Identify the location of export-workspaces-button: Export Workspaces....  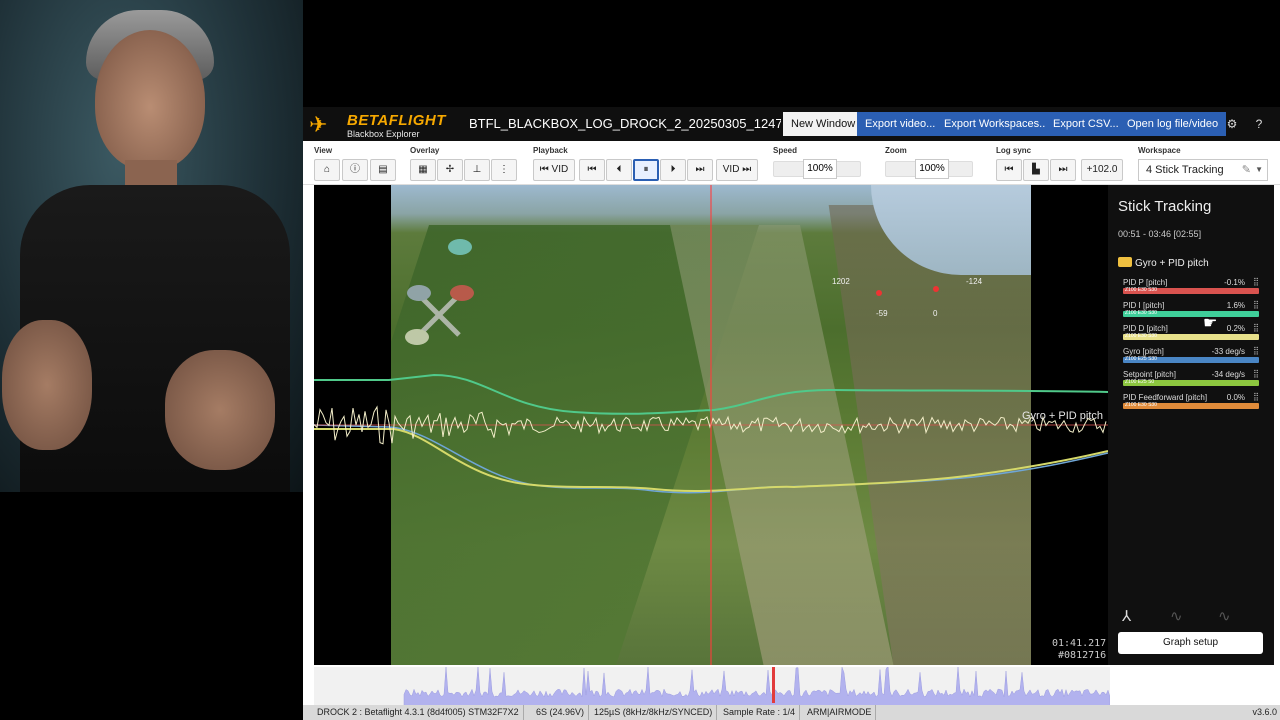
(996, 124).